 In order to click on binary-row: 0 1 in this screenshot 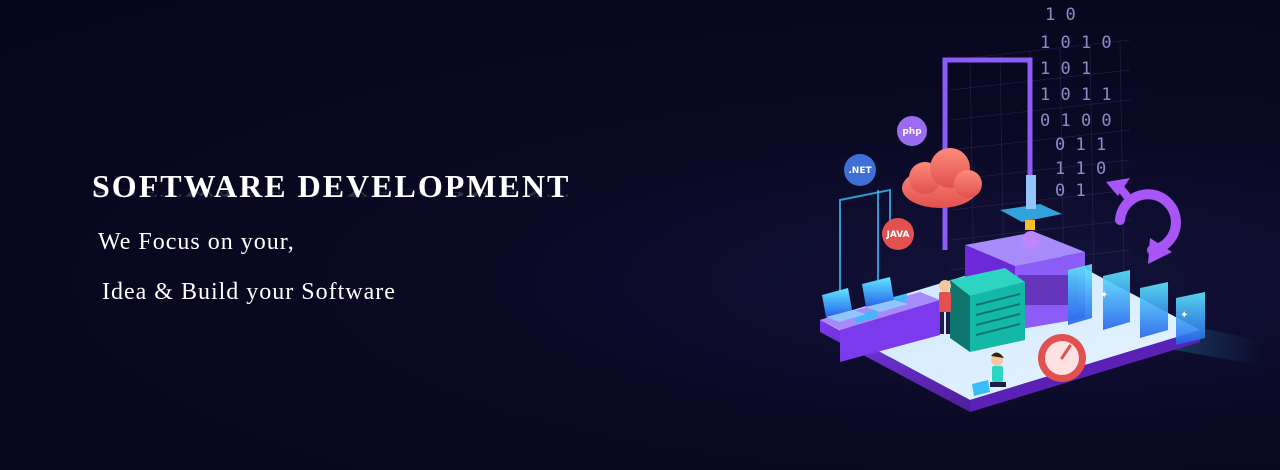, I will do `click(1070, 191)`.